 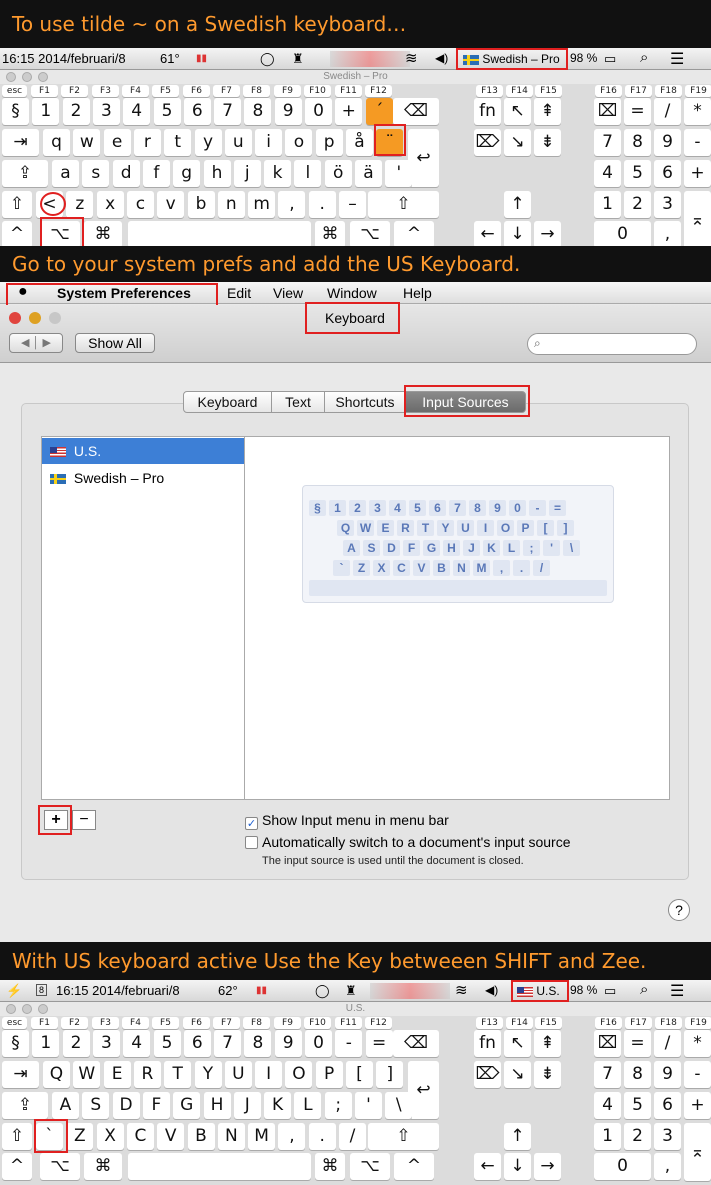 I want to click on key: ., so click(x=322, y=1136).